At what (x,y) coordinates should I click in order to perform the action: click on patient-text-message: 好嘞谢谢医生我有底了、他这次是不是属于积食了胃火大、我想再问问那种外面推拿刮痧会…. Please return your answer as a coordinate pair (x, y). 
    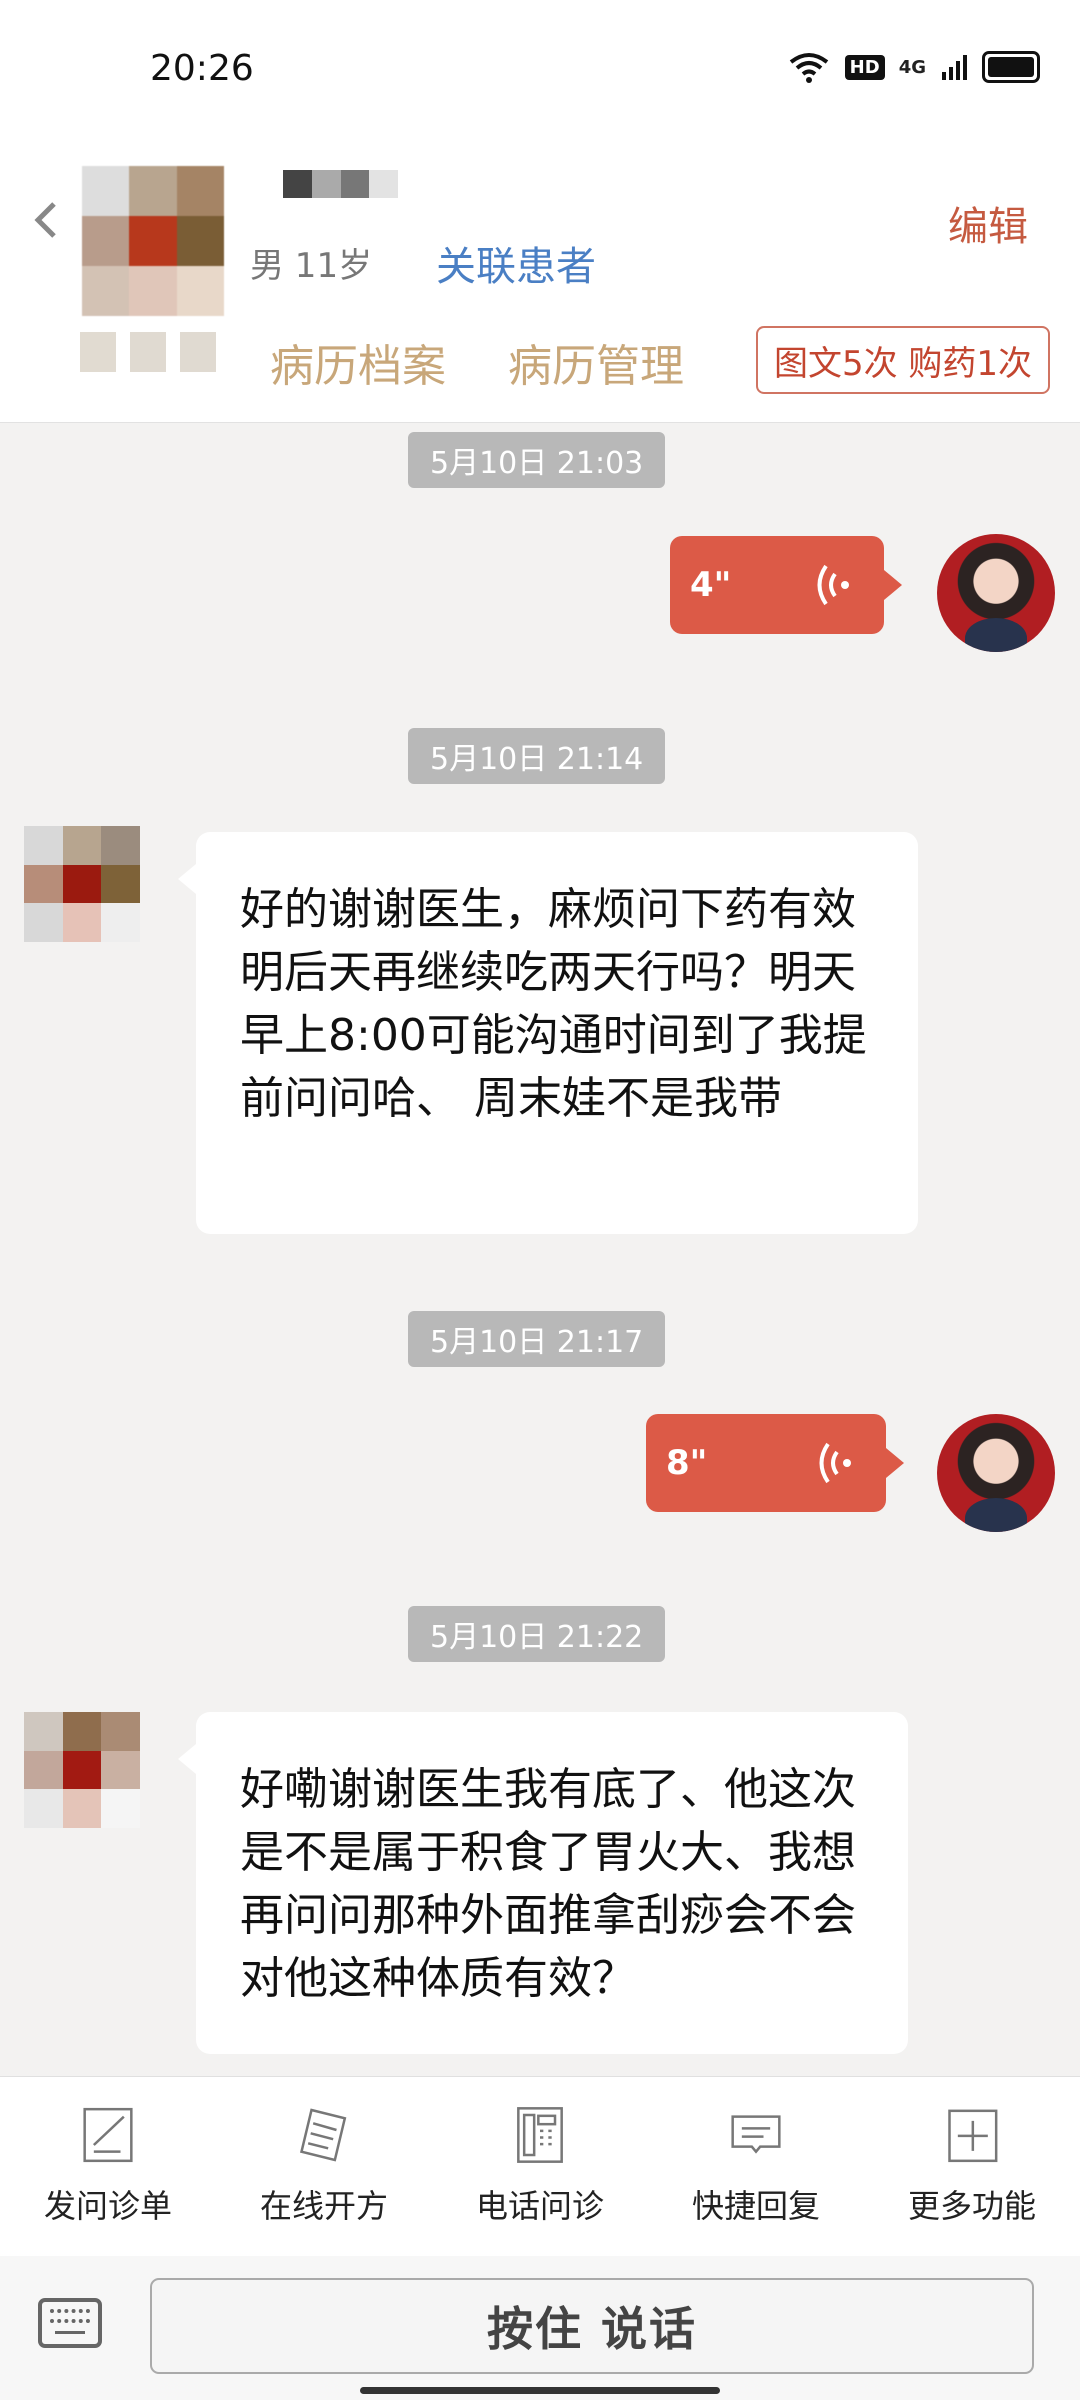
    Looking at the image, I should click on (543, 1883).